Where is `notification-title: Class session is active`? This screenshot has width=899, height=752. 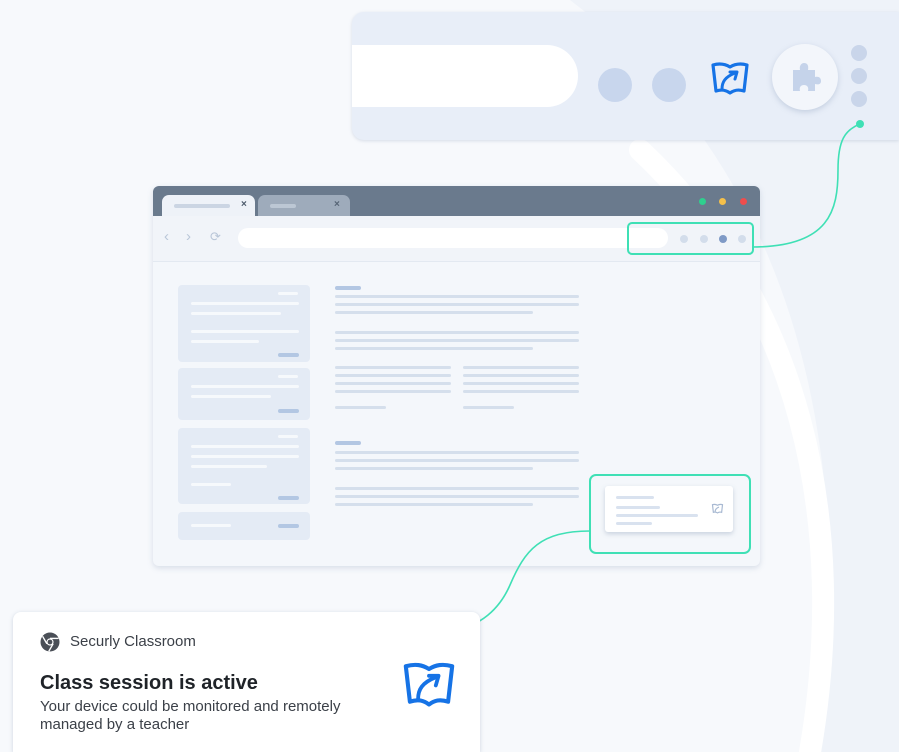 notification-title: Class session is active is located at coordinates (149, 683).